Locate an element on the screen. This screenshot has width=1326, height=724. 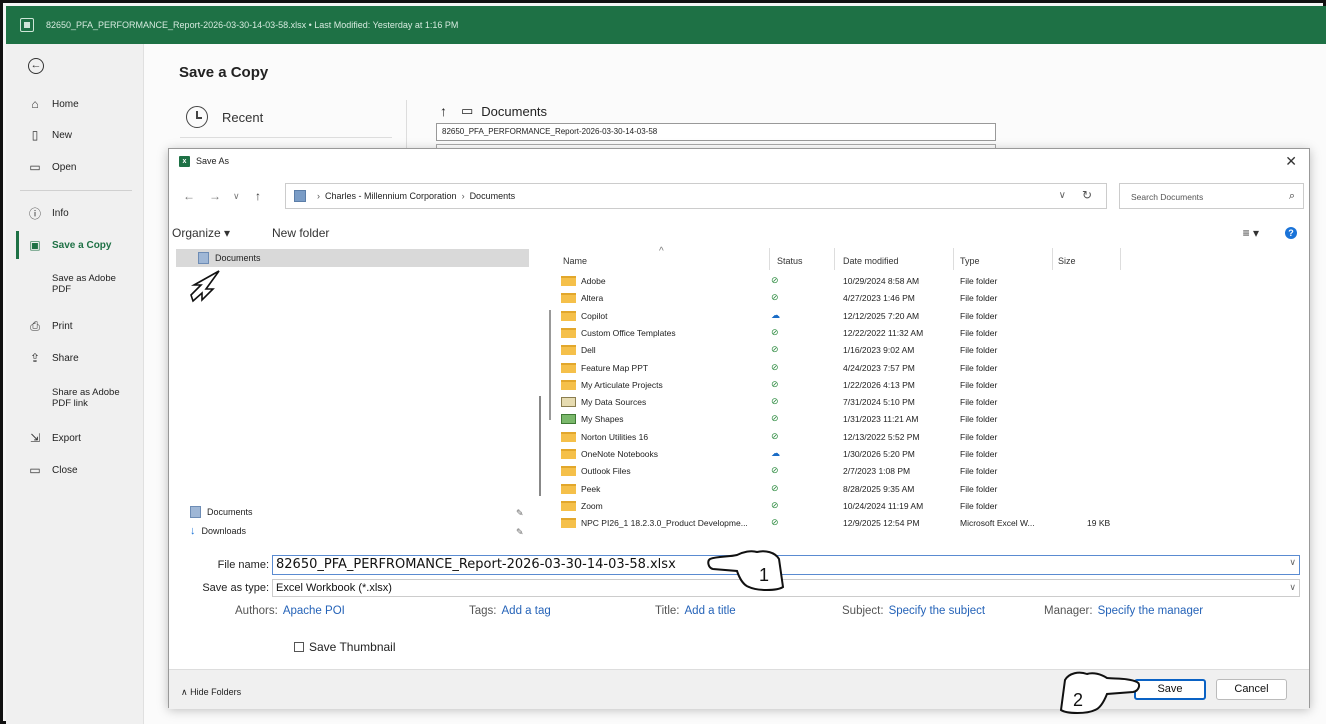
help-icon: ? is located at coordinates (1291, 233).